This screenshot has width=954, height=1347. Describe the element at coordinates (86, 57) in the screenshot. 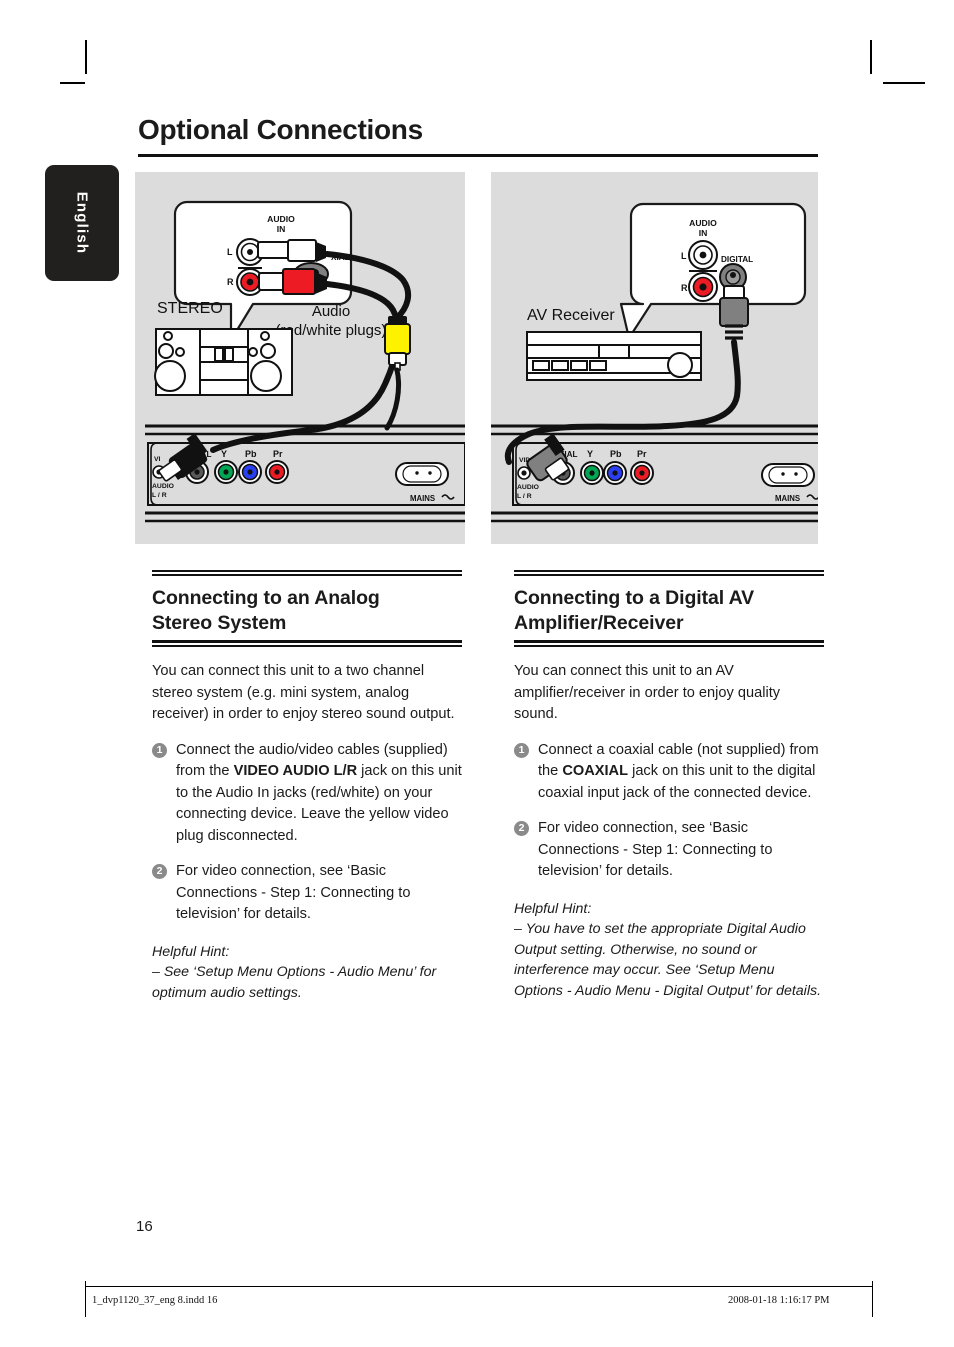

I see `crop-mark-top-left-vertical` at that location.